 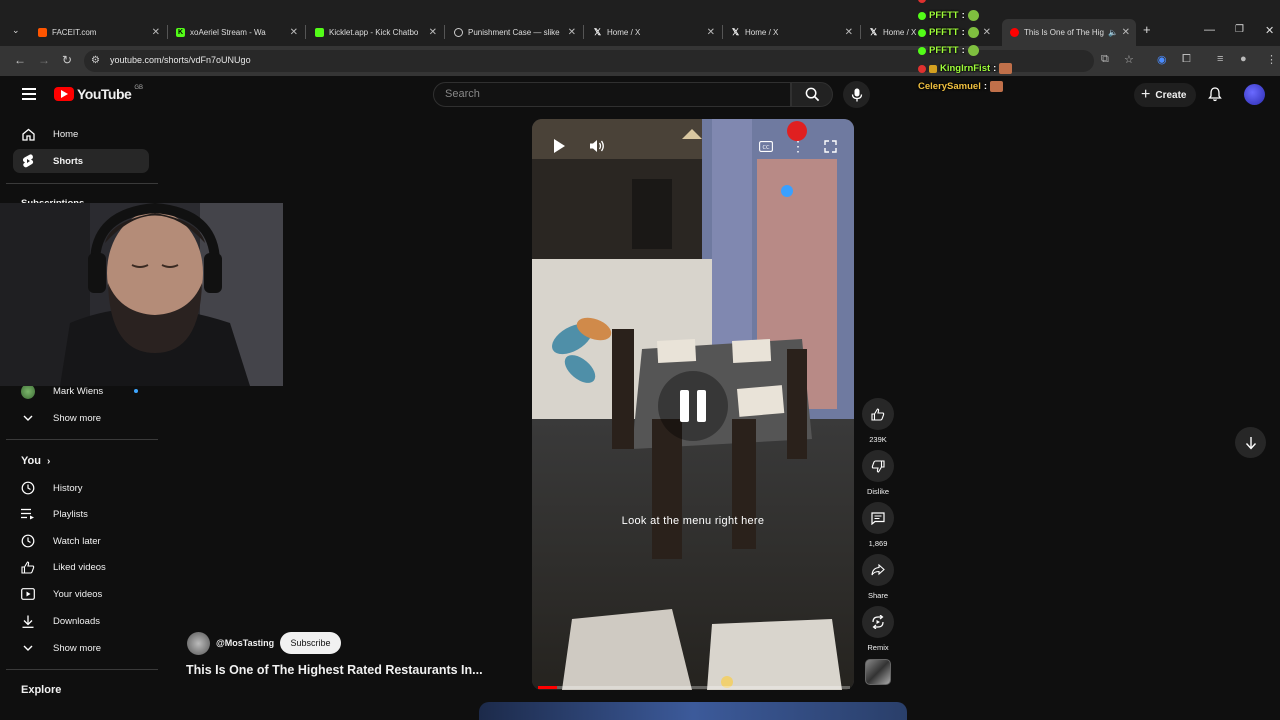 I want to click on next-short-preview, so click(x=693, y=711).